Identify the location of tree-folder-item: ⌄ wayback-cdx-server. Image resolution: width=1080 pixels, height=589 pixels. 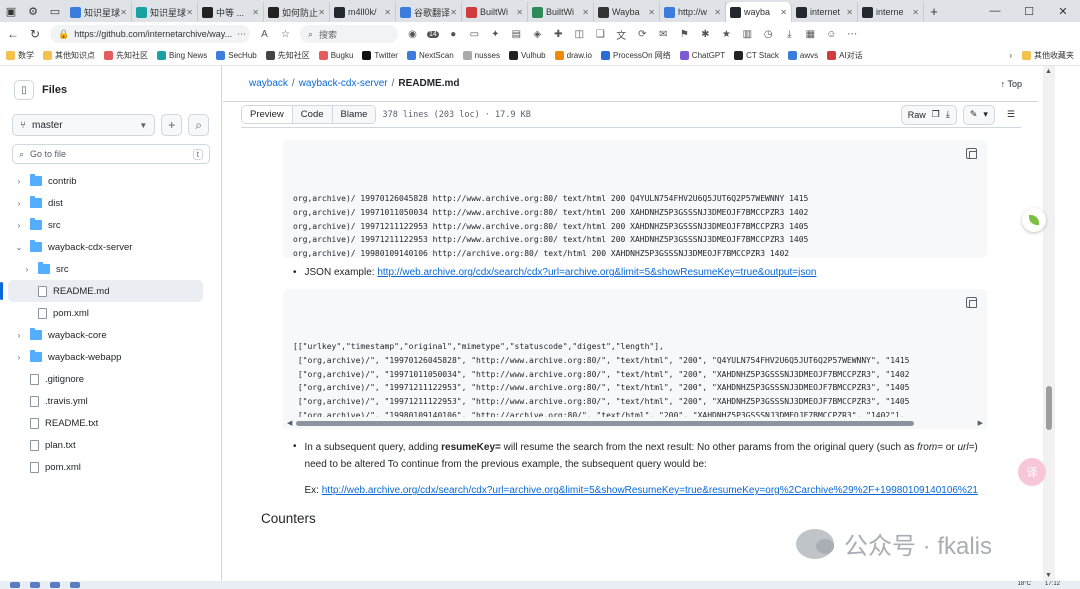
(110, 247).